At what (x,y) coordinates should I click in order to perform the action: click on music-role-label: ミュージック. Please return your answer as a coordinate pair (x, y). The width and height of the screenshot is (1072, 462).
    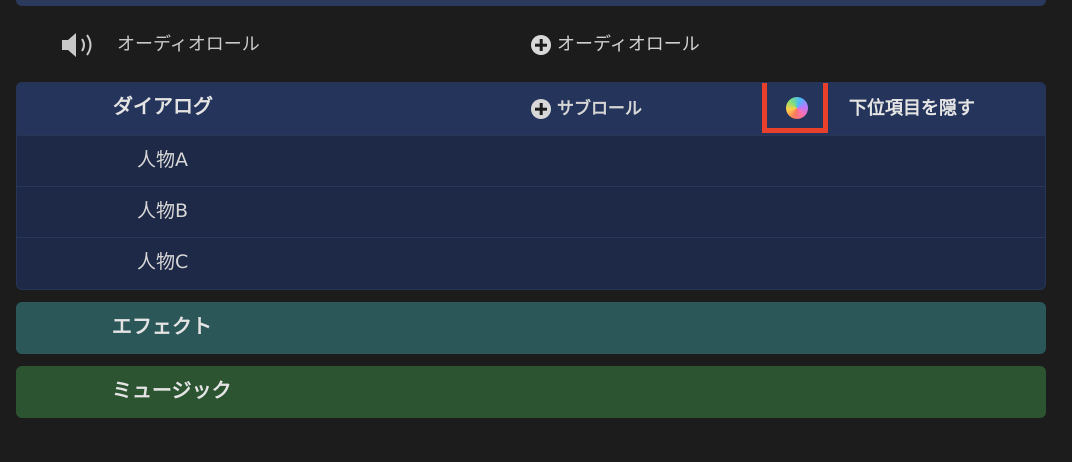
    Looking at the image, I should click on (172, 390).